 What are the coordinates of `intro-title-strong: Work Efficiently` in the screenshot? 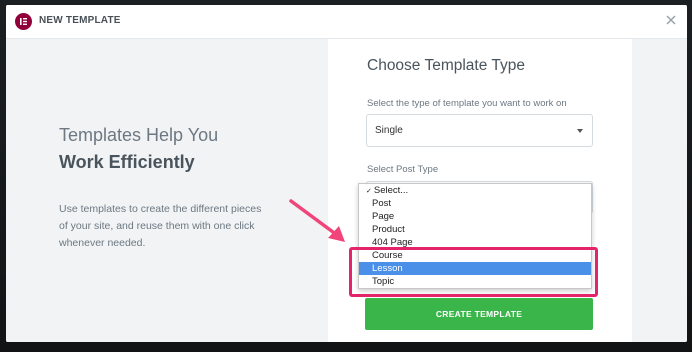 It's located at (127, 162).